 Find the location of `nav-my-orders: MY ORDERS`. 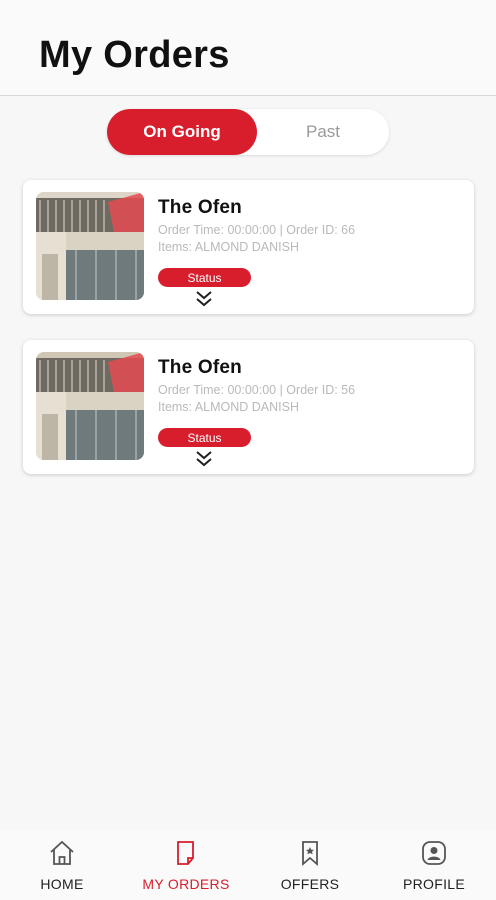

nav-my-orders: MY ORDERS is located at coordinates (186, 865).